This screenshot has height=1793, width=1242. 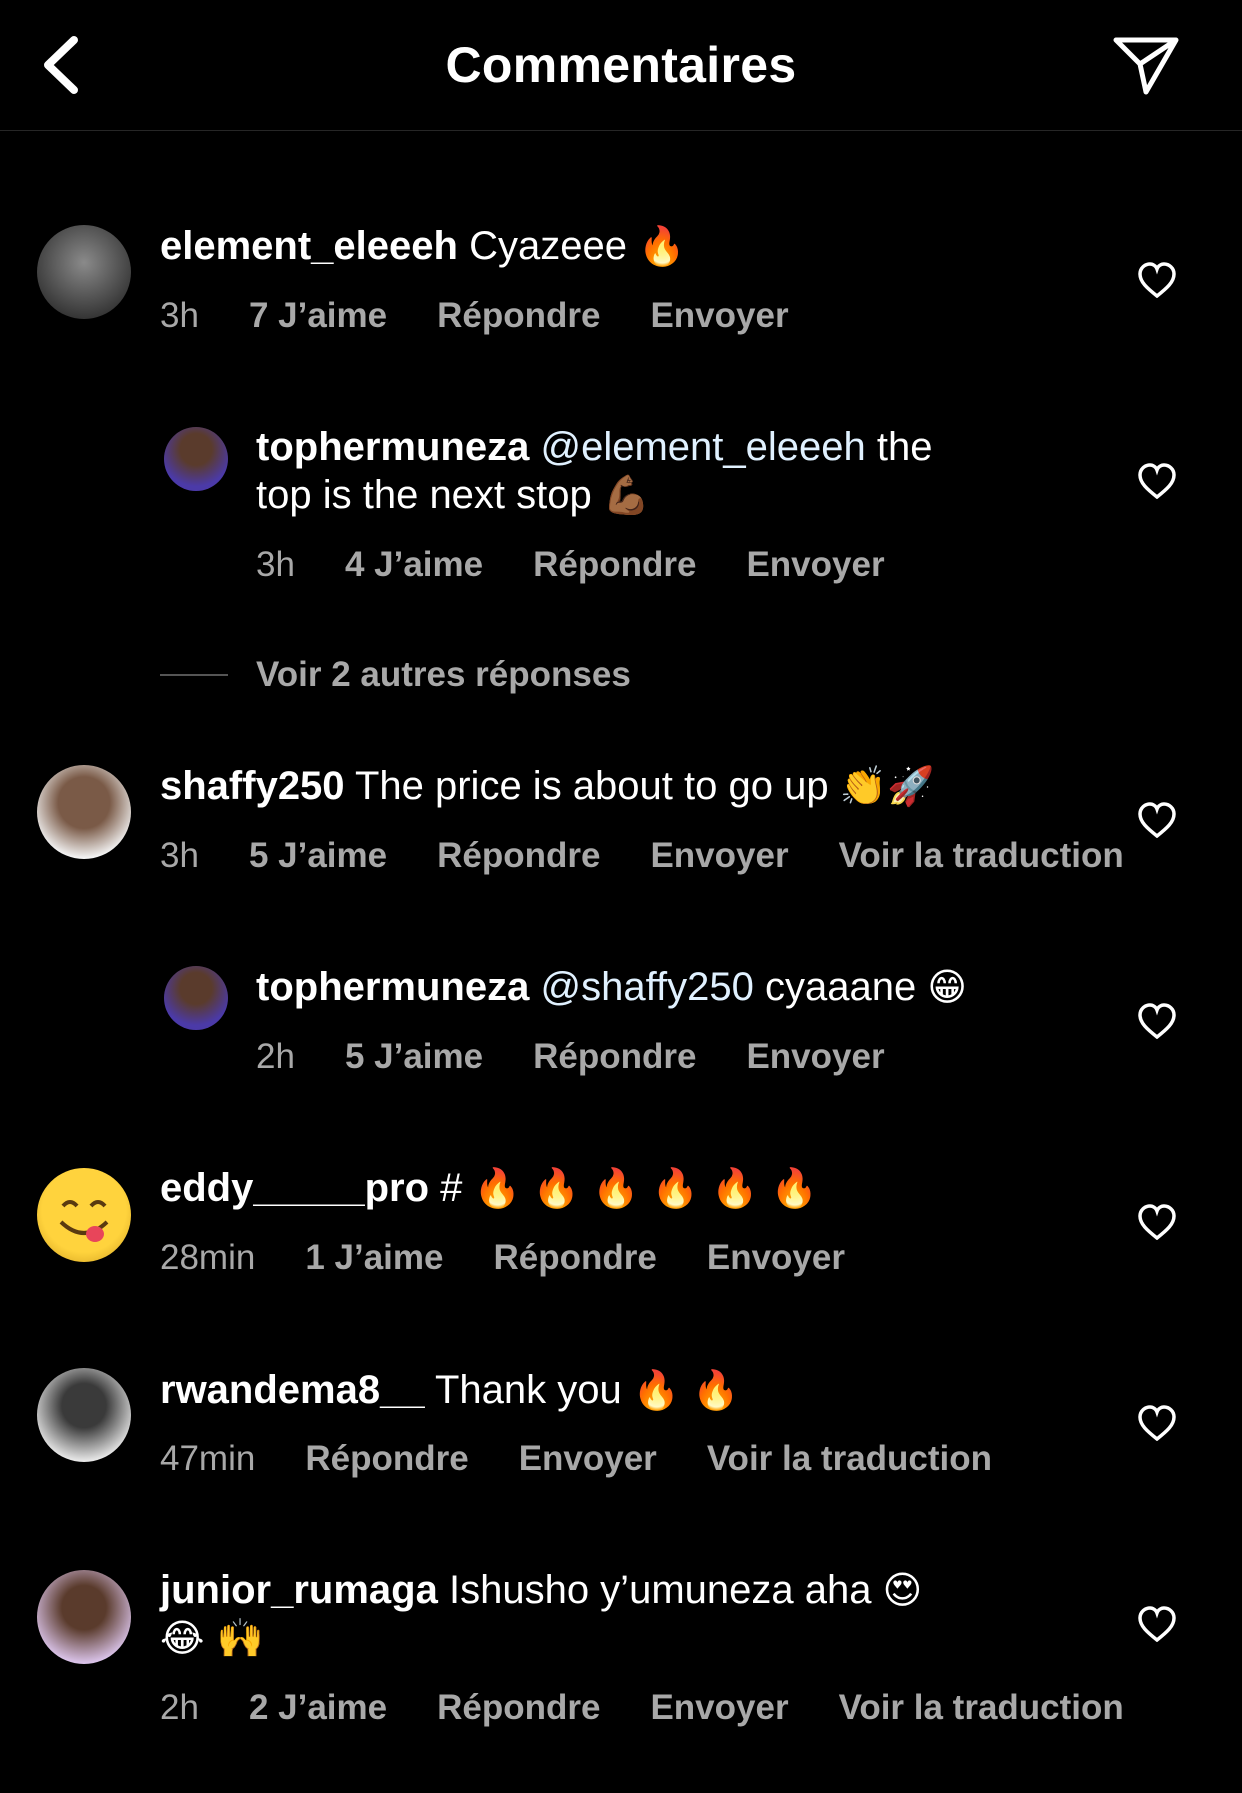 I want to click on comment-text-line: top is the next stop 💪🏾, so click(x=453, y=495).